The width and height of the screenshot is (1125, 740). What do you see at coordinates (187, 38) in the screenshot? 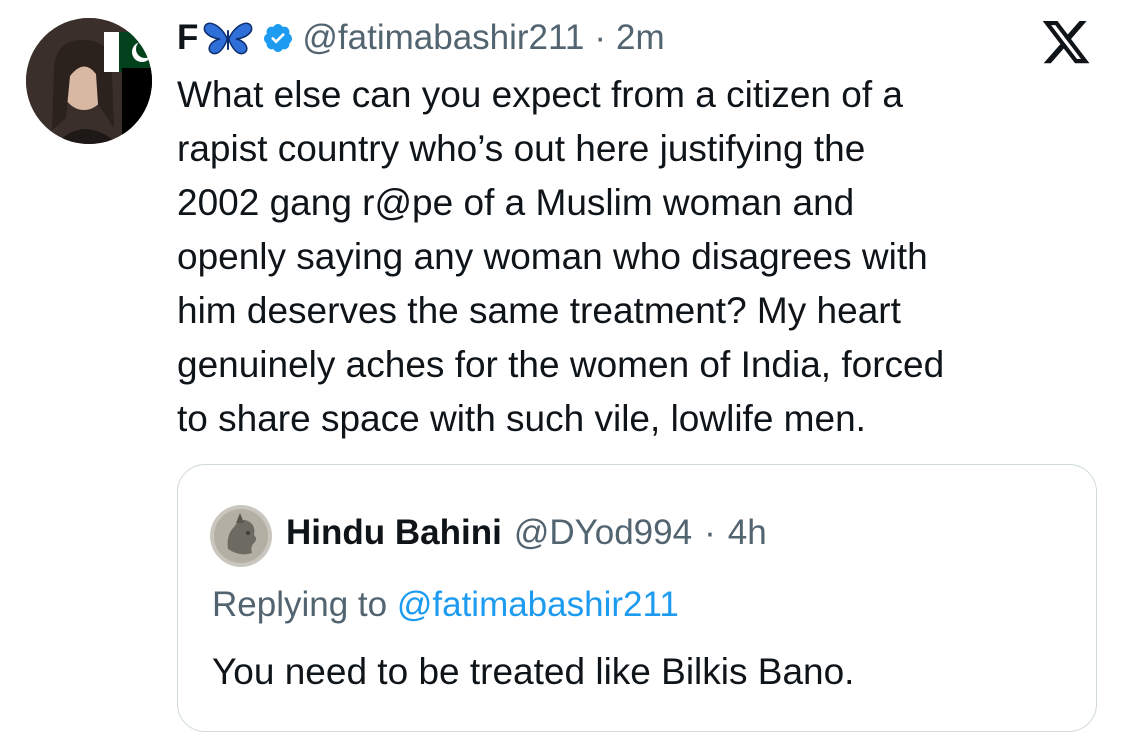
I see `display-name-text: F` at bounding box center [187, 38].